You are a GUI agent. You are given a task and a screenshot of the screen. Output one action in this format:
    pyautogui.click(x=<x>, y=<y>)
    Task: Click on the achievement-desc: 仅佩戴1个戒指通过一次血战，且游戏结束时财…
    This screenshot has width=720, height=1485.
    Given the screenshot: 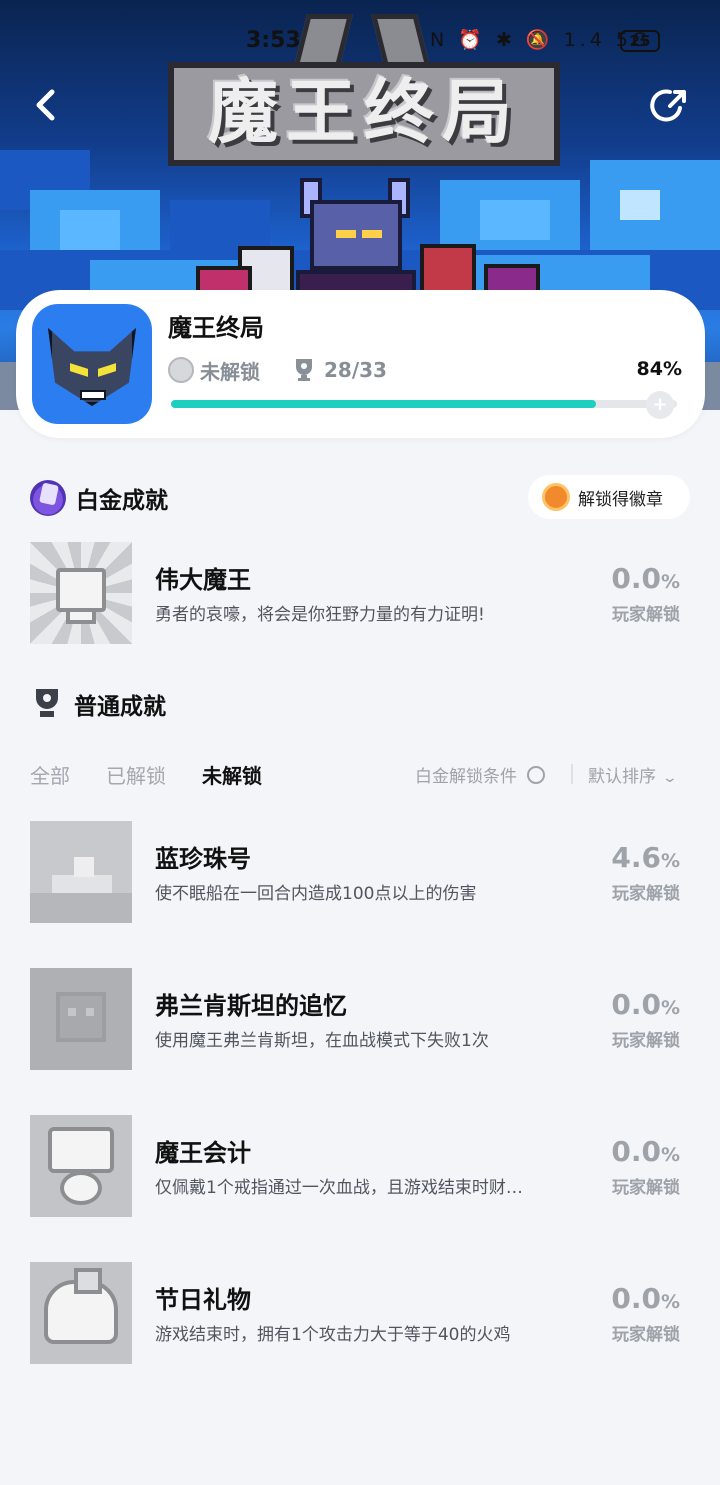 What is the action you would take?
    pyautogui.click(x=339, y=1188)
    